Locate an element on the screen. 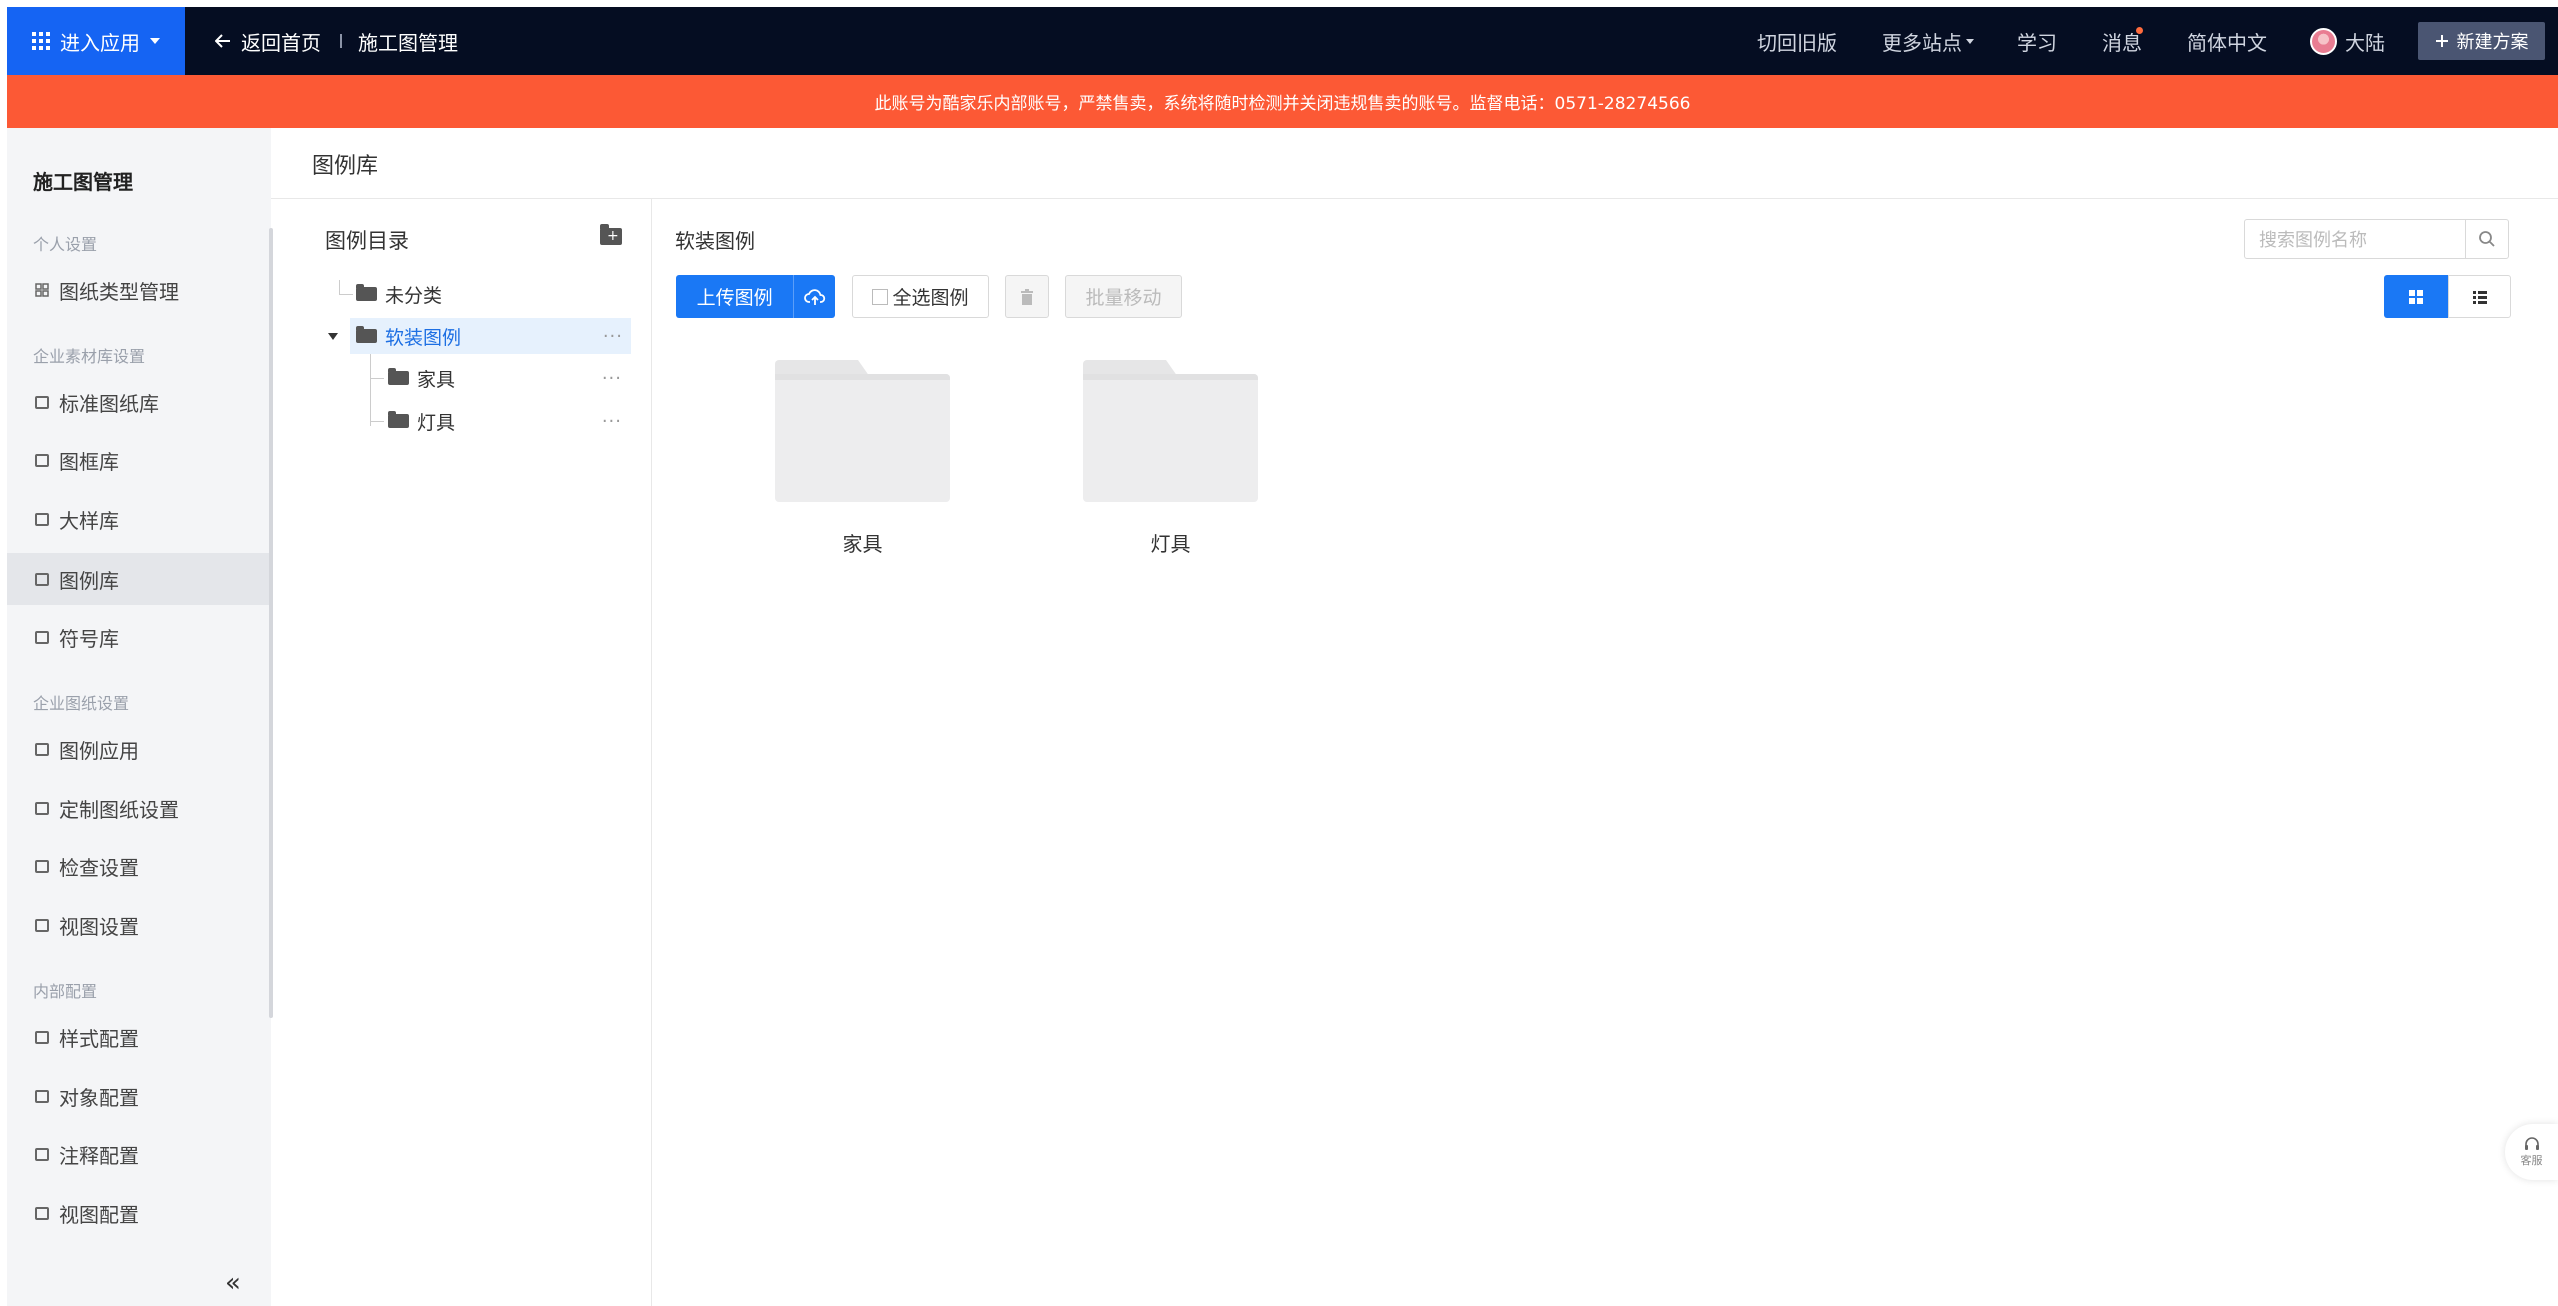  tree-node-soft-furnishing: 软装图例 ··· is located at coordinates (490, 336).